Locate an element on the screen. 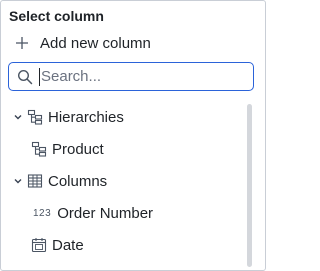 This screenshot has height=271, width=320. tree-group-columns: Columns is located at coordinates (60, 181).